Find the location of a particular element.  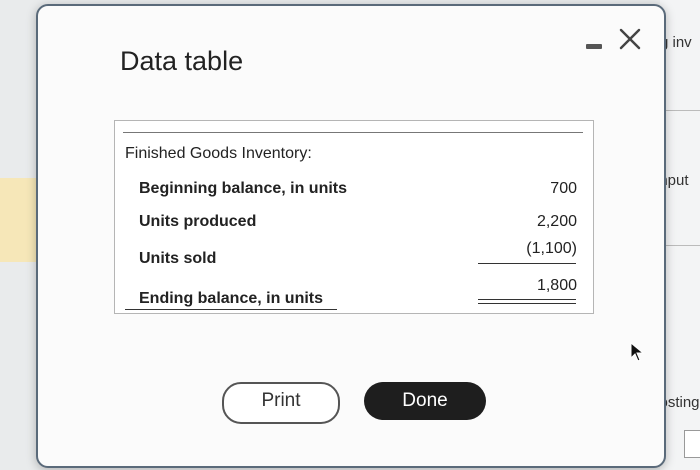

table-top-rule is located at coordinates (353, 132).